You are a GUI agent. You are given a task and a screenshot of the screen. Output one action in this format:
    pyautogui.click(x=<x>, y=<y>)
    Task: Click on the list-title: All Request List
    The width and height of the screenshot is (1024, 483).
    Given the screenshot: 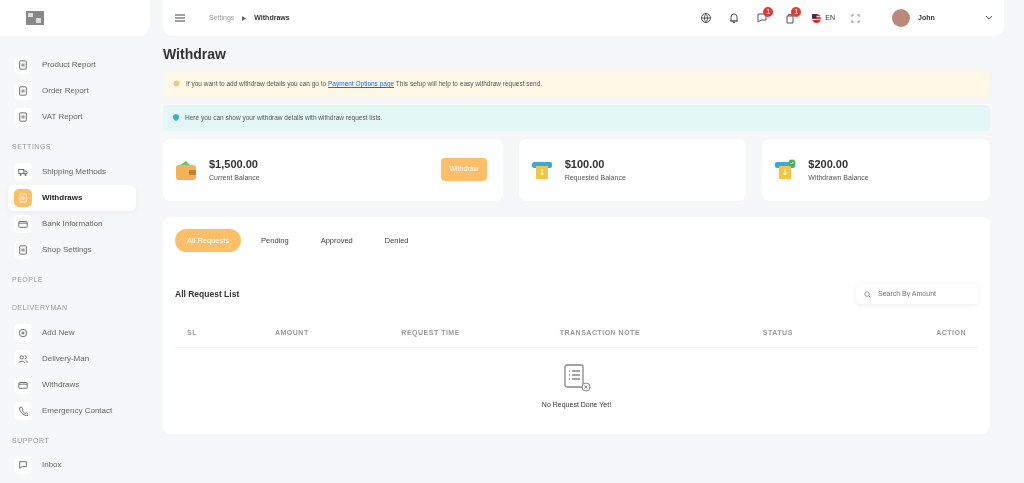 What is the action you would take?
    pyautogui.click(x=207, y=294)
    